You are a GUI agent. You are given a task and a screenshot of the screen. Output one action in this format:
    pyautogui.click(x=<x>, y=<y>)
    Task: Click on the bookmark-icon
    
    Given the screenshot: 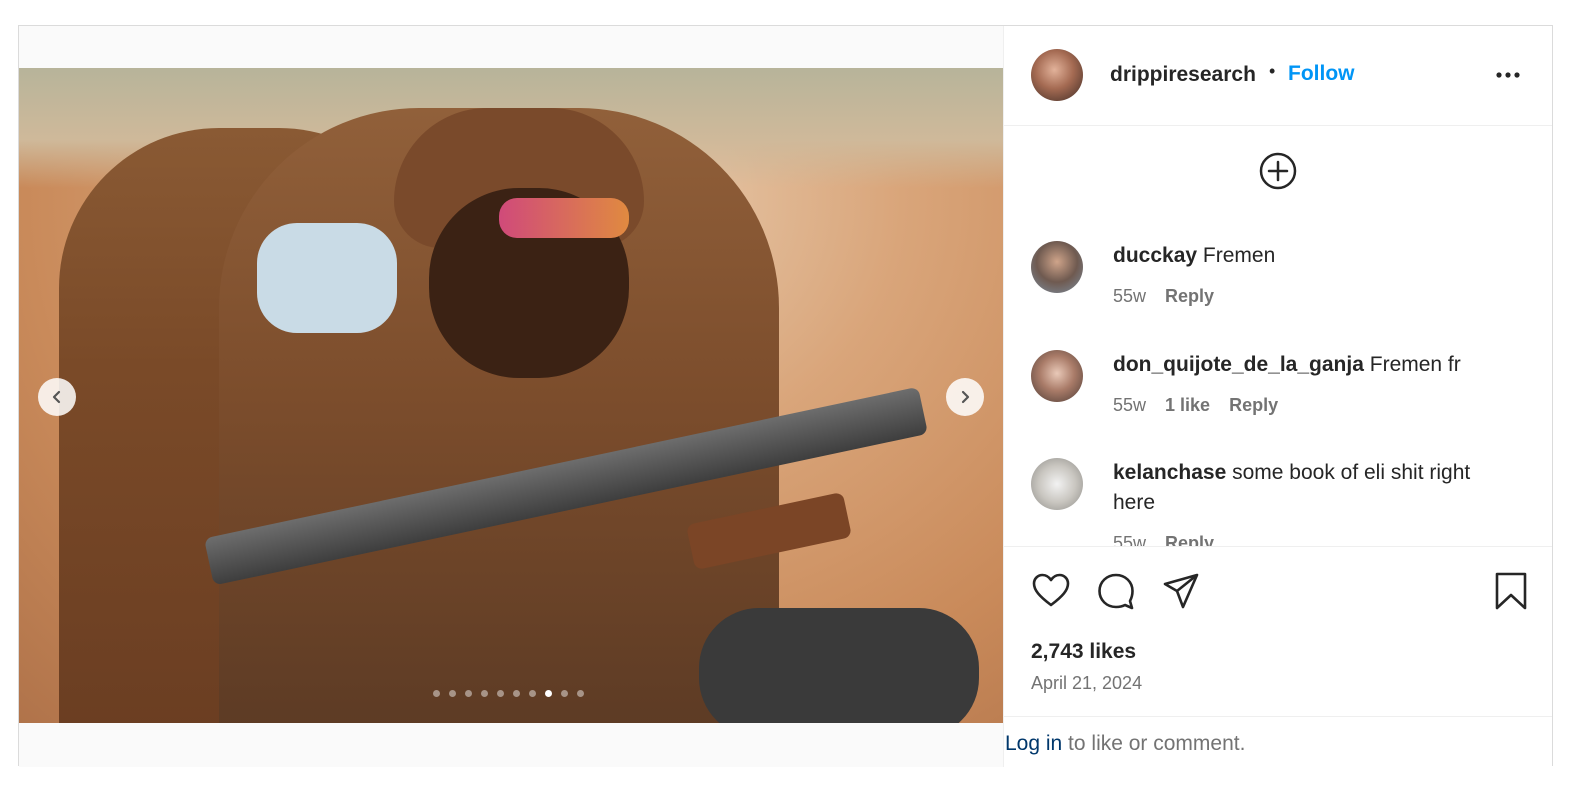 What is the action you would take?
    pyautogui.click(x=1511, y=591)
    